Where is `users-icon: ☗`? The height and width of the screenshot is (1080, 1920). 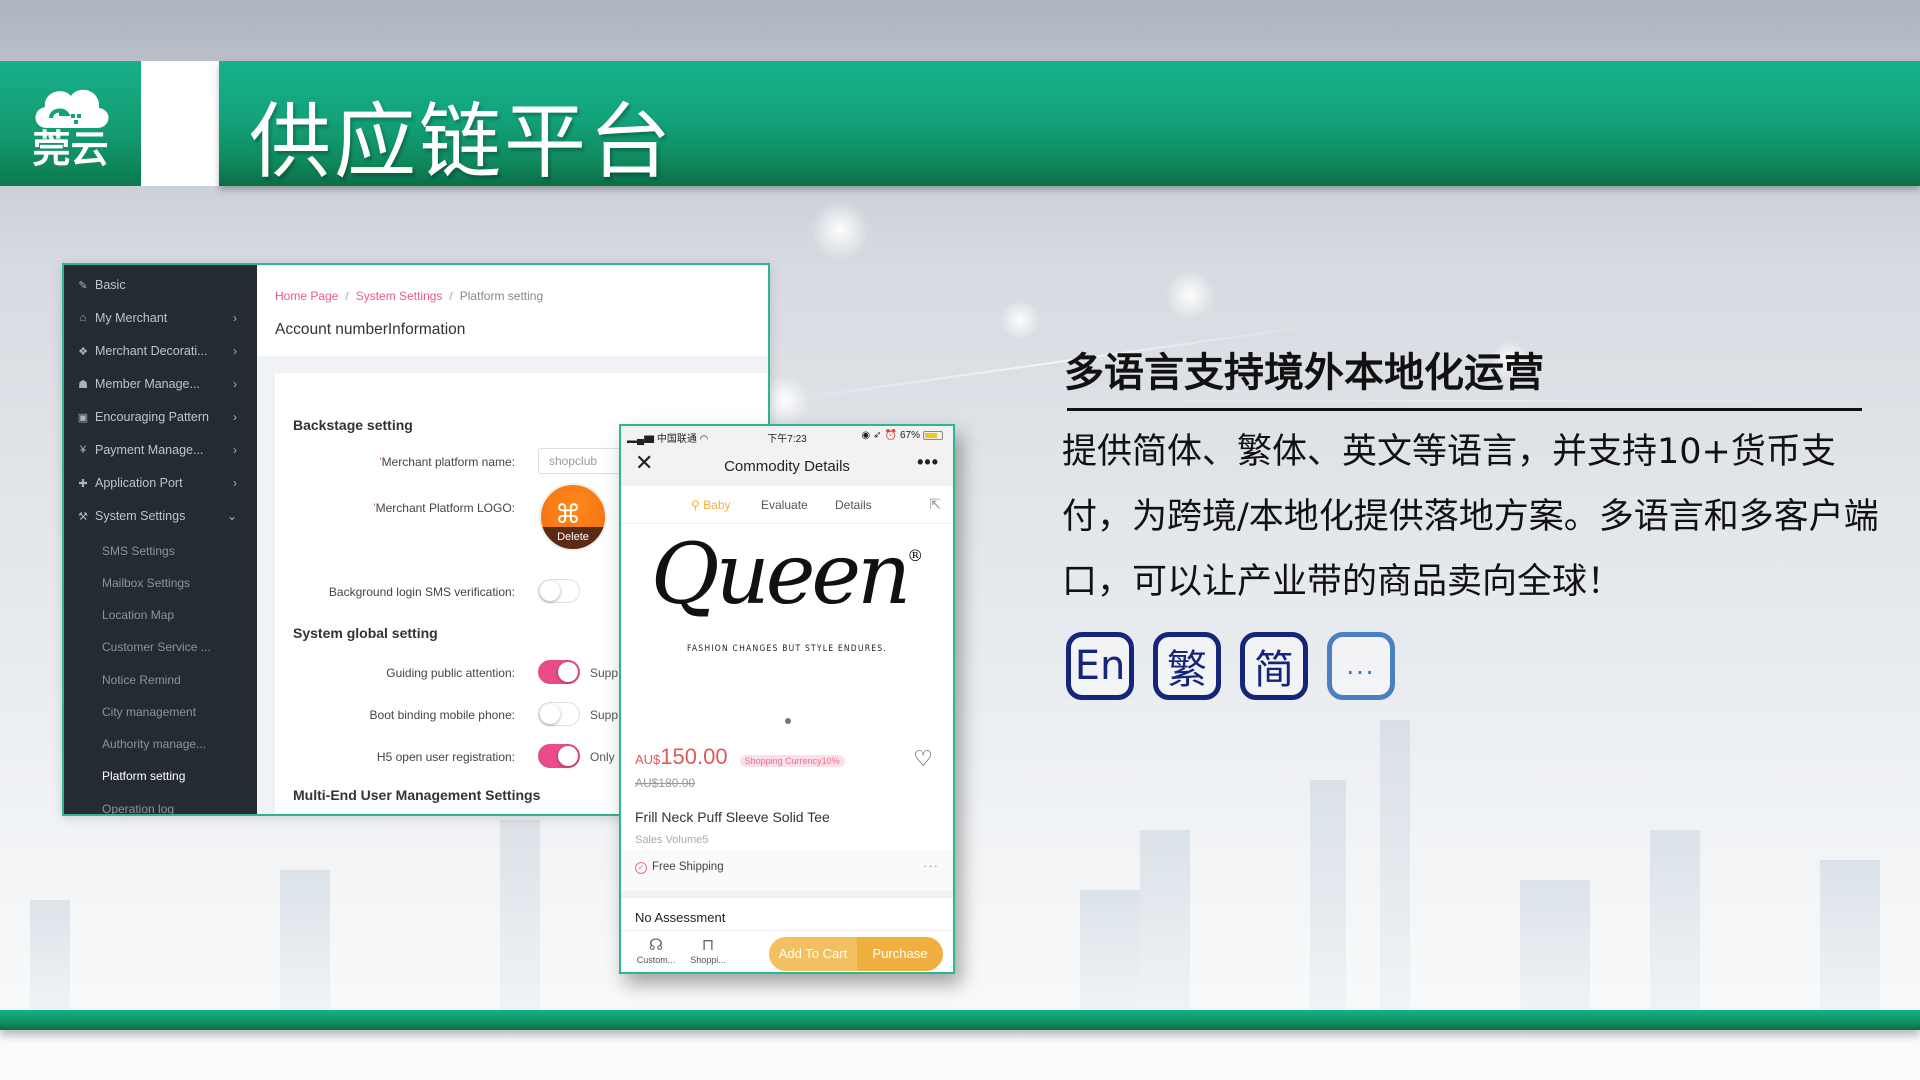 users-icon: ☗ is located at coordinates (83, 384).